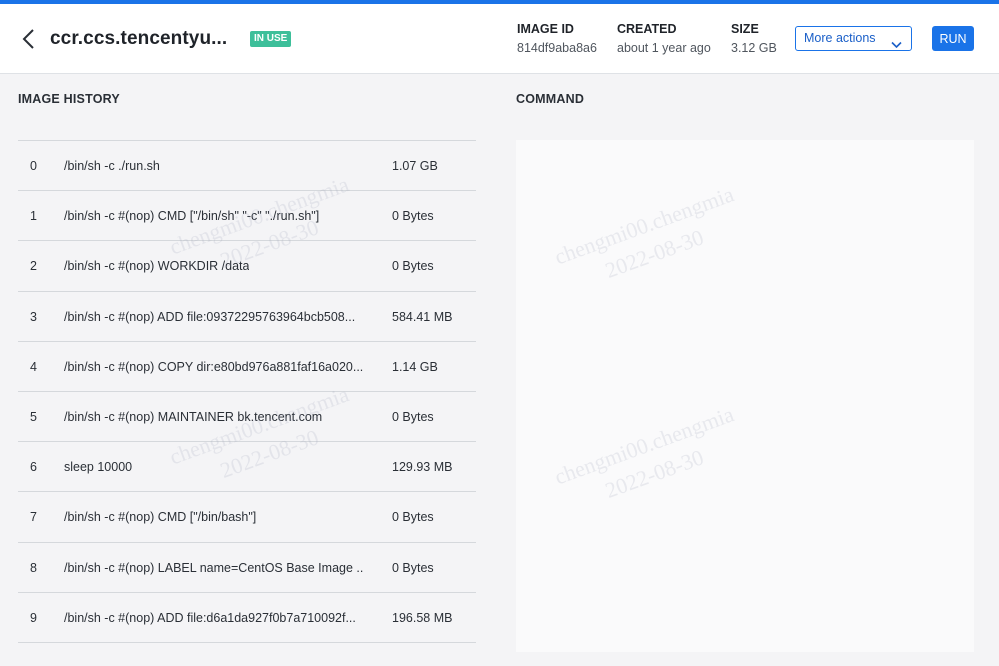  Describe the element at coordinates (415, 166) in the screenshot. I see `row-size: 1.07 GB` at that location.